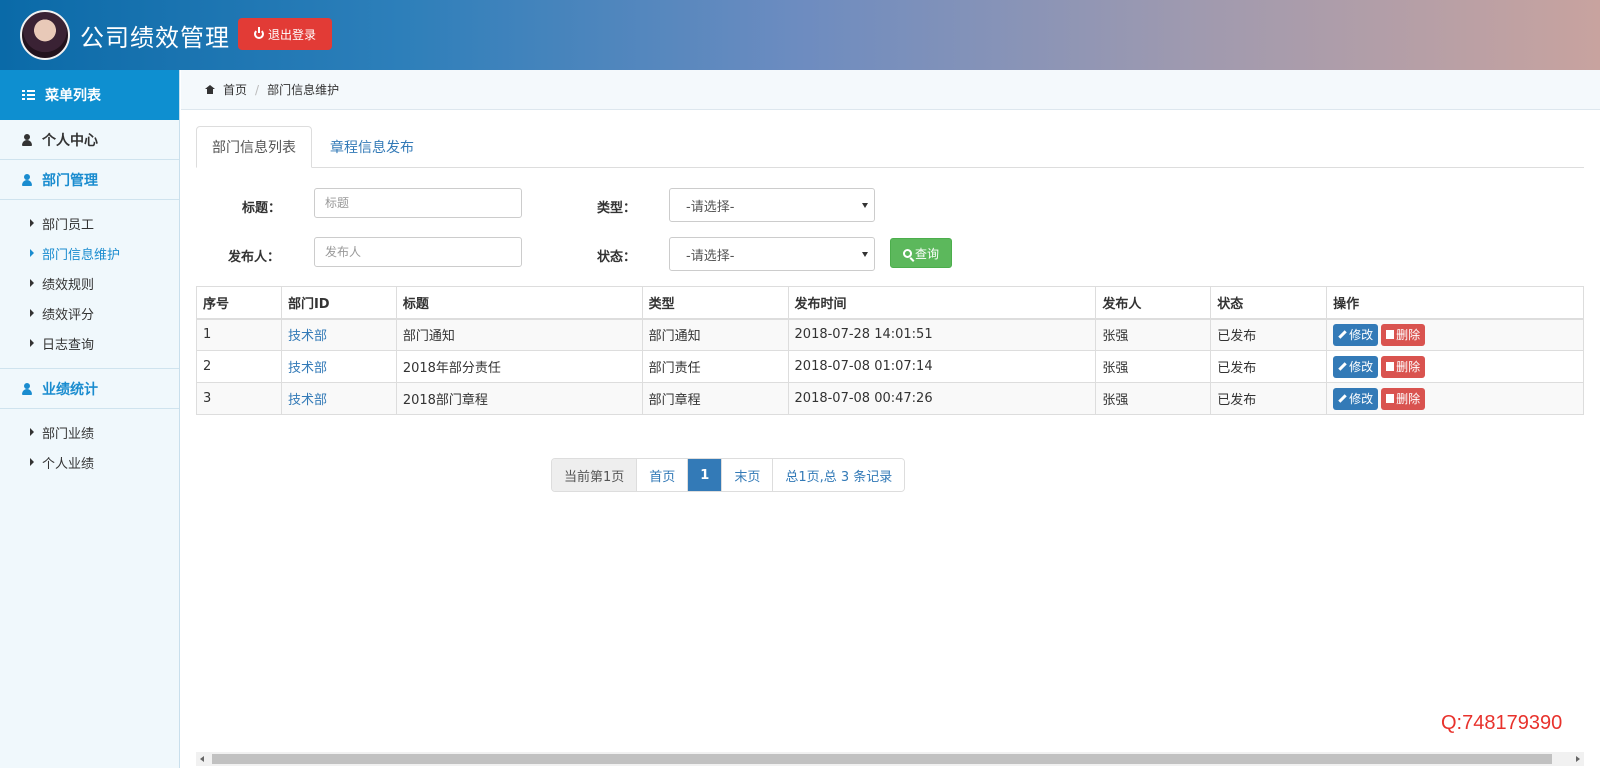 Image resolution: width=1600 pixels, height=768 pixels. Describe the element at coordinates (772, 205) in the screenshot. I see `type-select: -请选择-` at that location.